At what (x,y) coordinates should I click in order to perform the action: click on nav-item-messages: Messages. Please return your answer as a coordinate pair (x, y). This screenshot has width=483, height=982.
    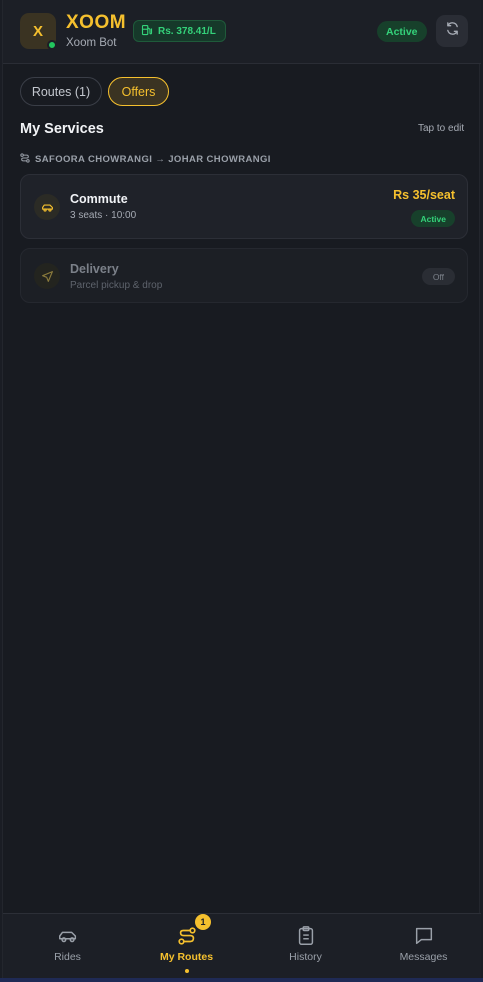
    Looking at the image, I should click on (423, 946).